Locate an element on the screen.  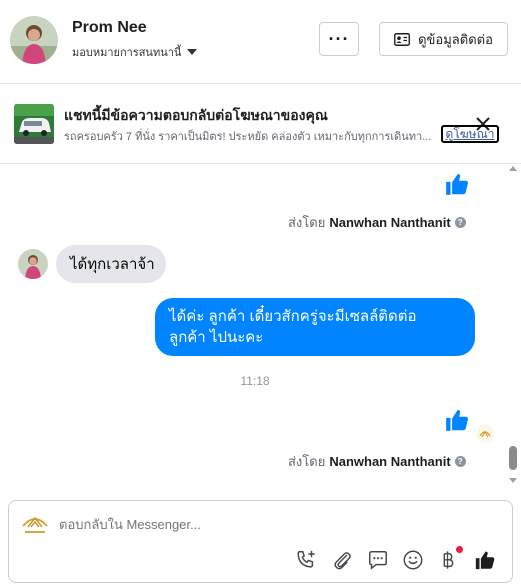
caret-down-icon is located at coordinates (192, 52).